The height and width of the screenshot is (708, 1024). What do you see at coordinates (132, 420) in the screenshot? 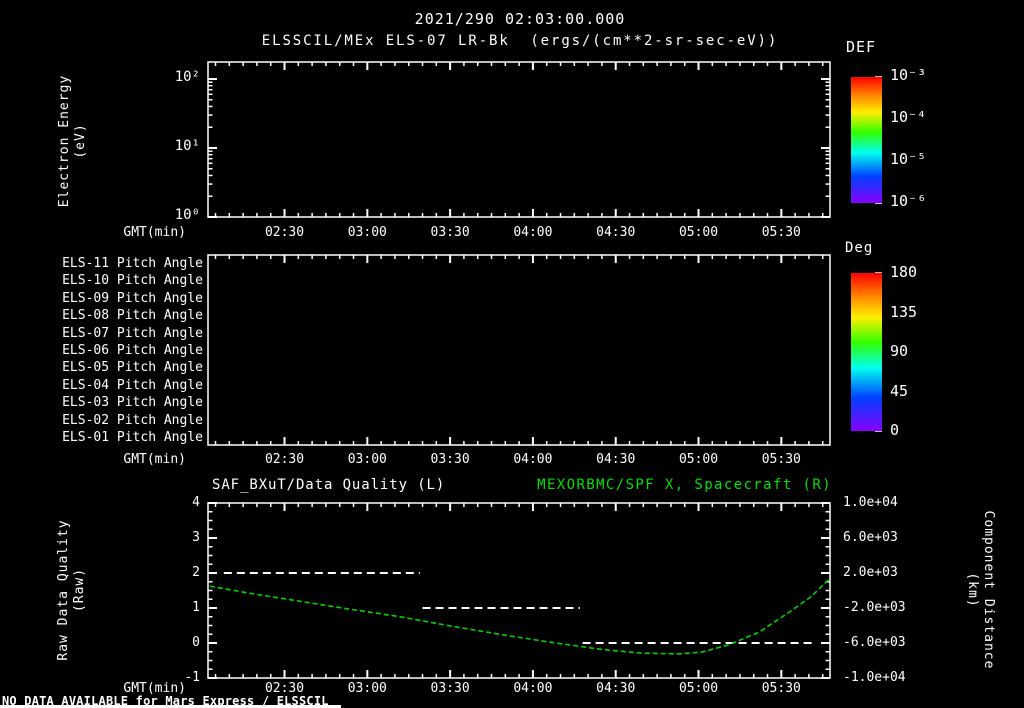
I see `pitch-row-label: ELS-02 Pitch Angle` at bounding box center [132, 420].